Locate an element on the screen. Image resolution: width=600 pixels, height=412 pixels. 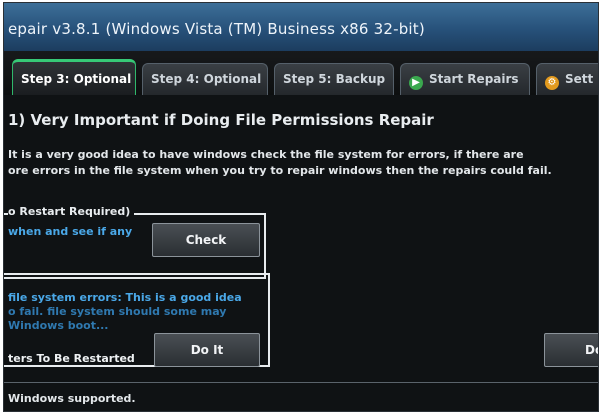
status-text: Windows supported. is located at coordinates (72, 398).